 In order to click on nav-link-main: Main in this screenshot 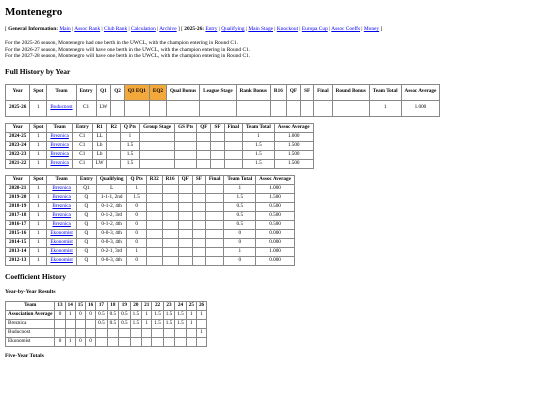, I will do `click(64, 29)`.